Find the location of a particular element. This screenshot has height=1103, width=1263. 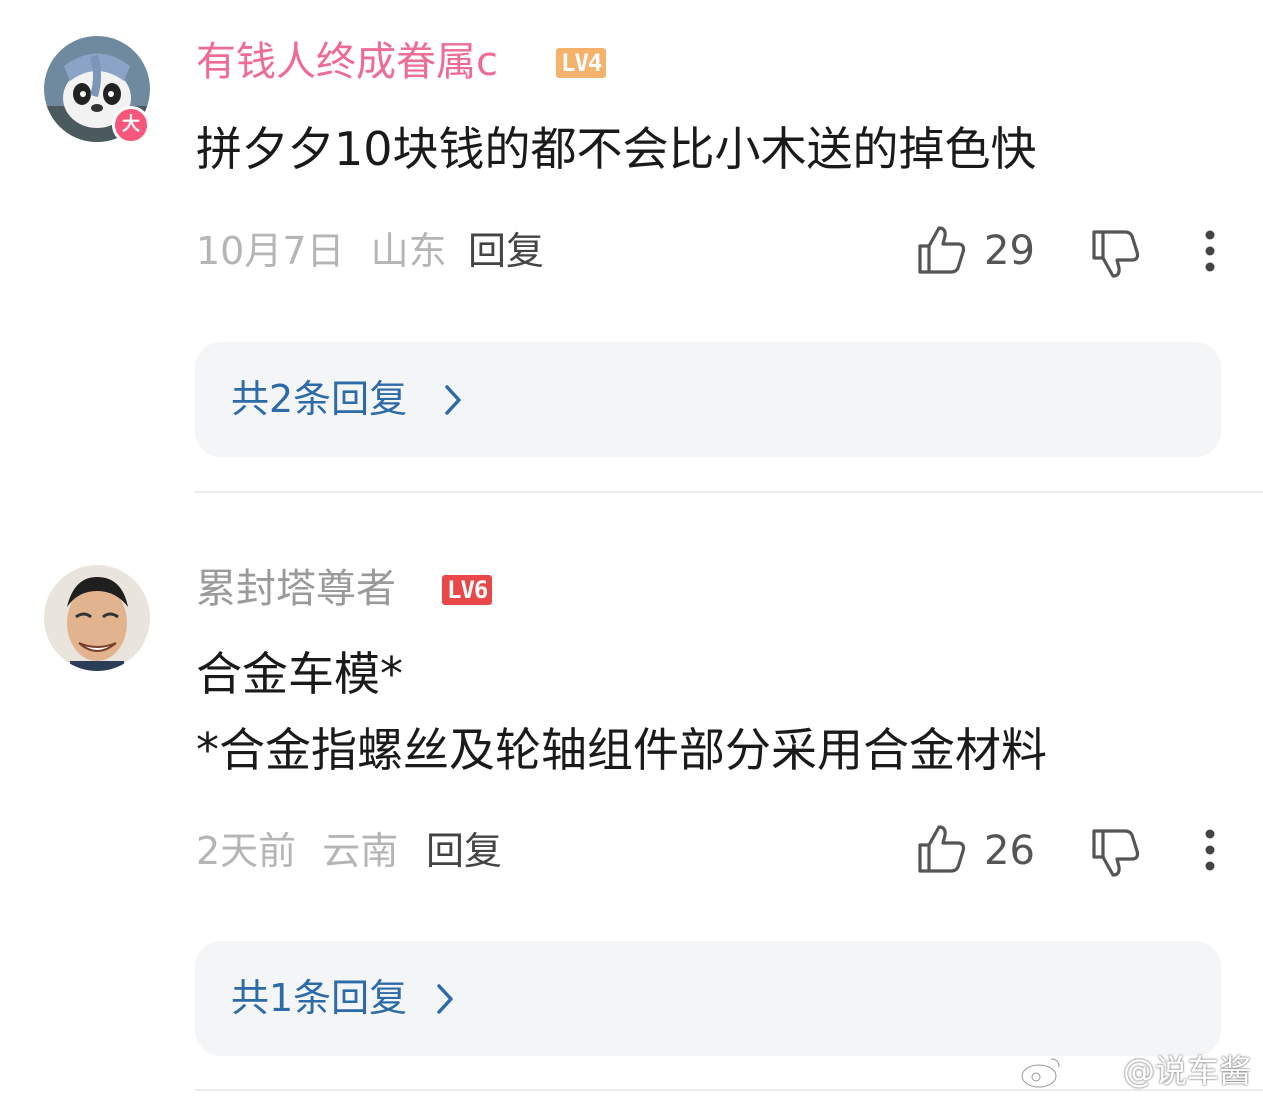

replies-count-label: 共2条回复 is located at coordinates (319, 399).